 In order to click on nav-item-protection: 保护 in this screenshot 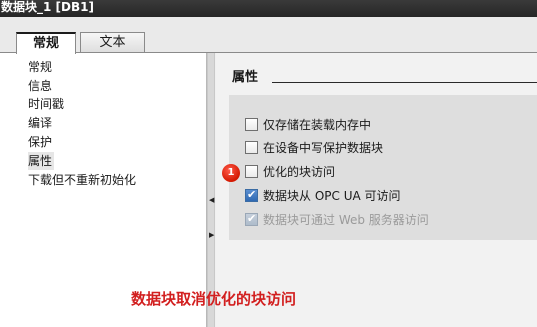, I will do `click(113, 142)`.